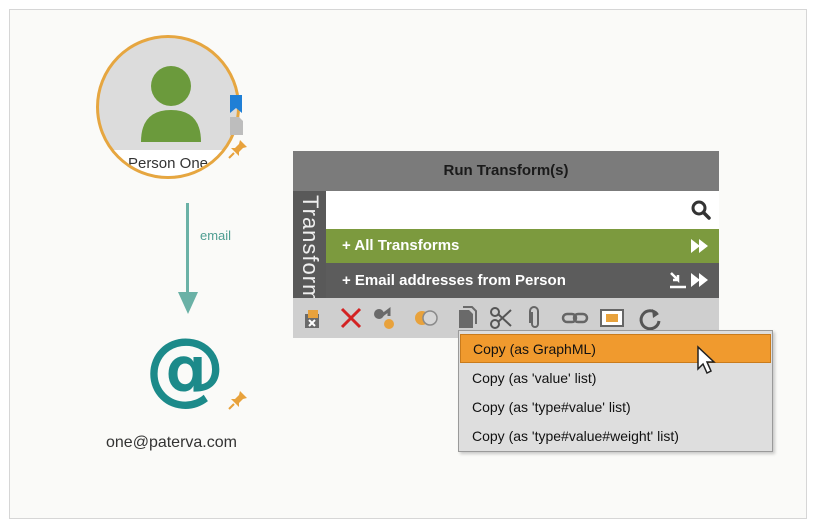 The width and height of the screenshot is (816, 528). What do you see at coordinates (534, 378) in the screenshot?
I see `menu-item-label: Copy (as 'value' list)` at bounding box center [534, 378].